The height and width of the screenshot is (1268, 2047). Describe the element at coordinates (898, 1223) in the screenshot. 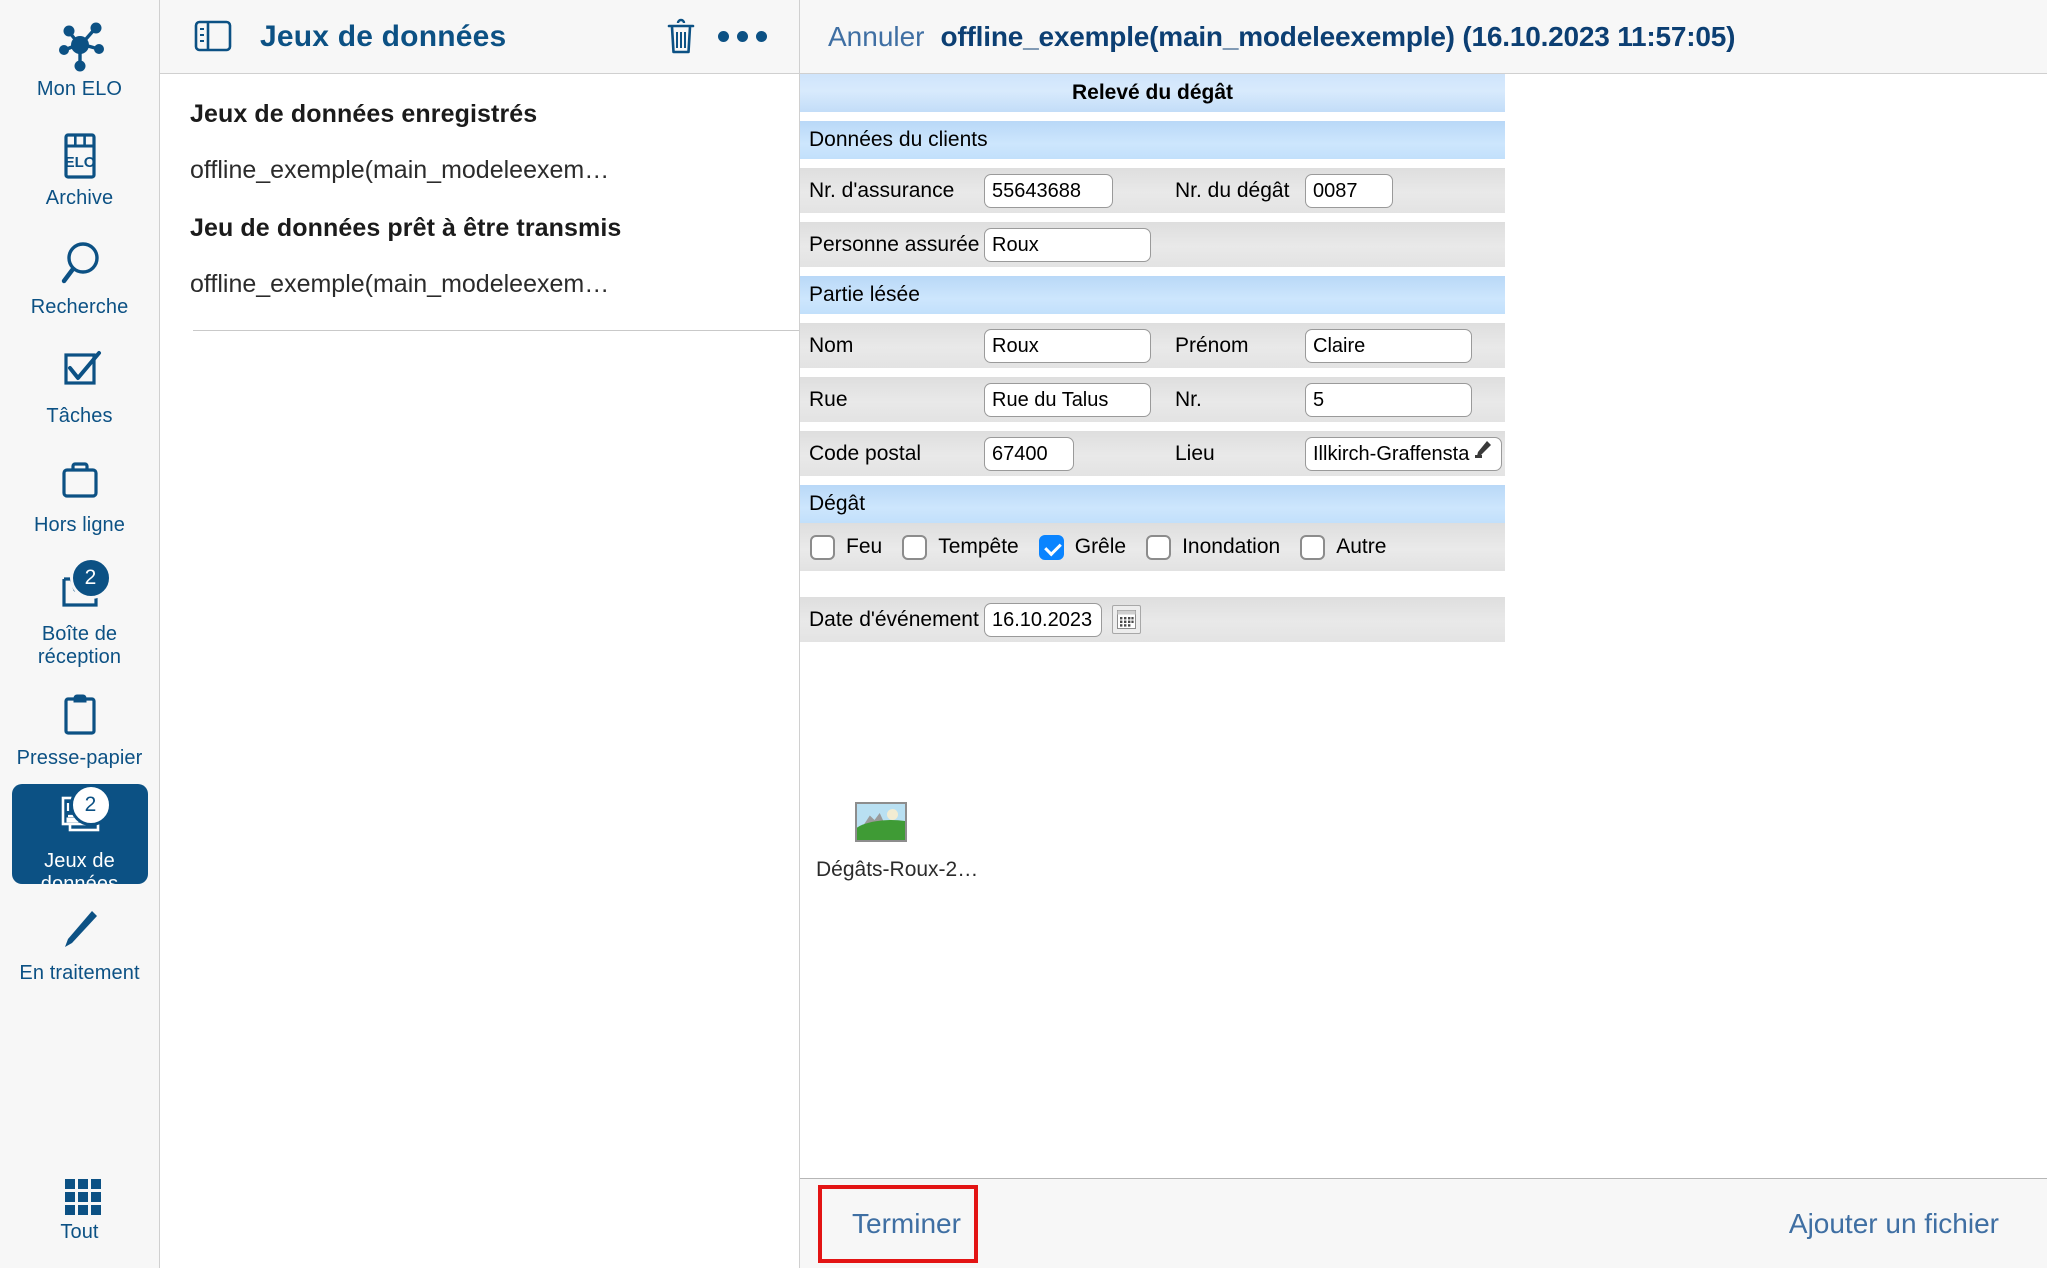

I see `finish-button: Terminer` at that location.